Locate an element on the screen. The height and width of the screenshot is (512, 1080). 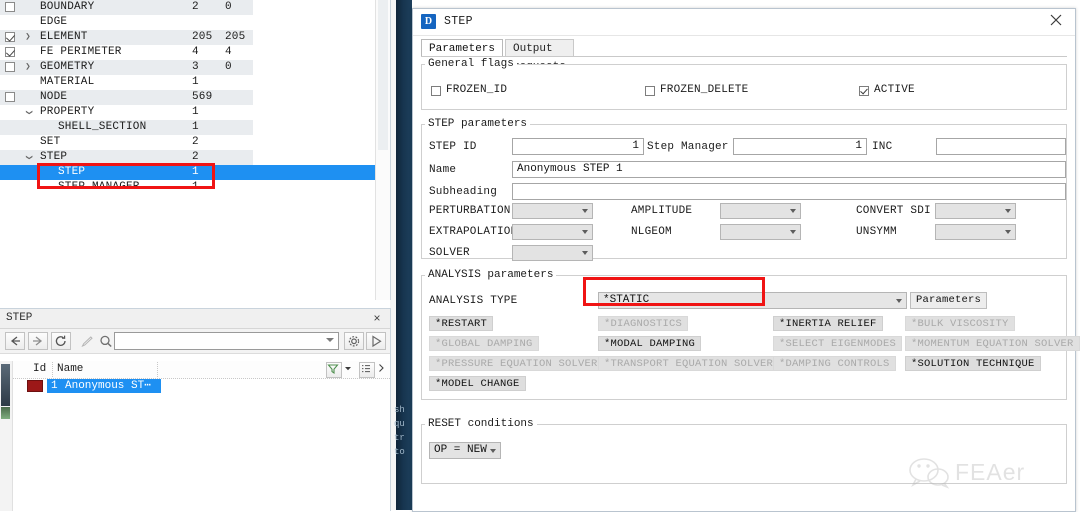
checkbox-active is located at coordinates (864, 91).